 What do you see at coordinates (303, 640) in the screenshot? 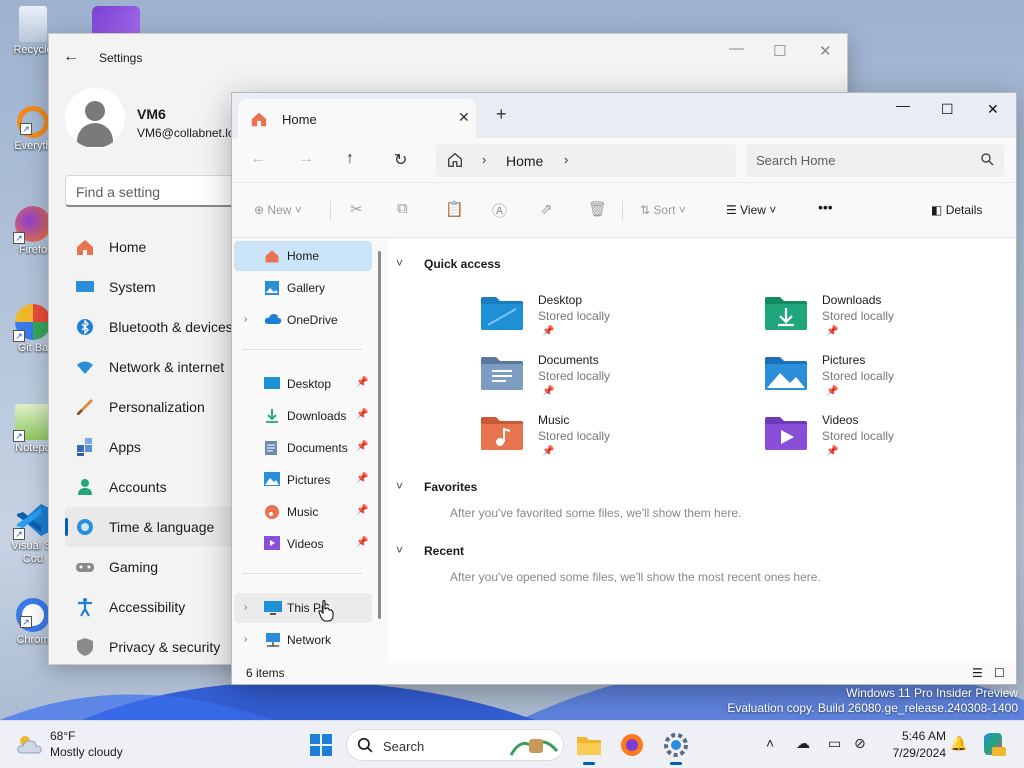
I see `nav-item-network: › Network` at bounding box center [303, 640].